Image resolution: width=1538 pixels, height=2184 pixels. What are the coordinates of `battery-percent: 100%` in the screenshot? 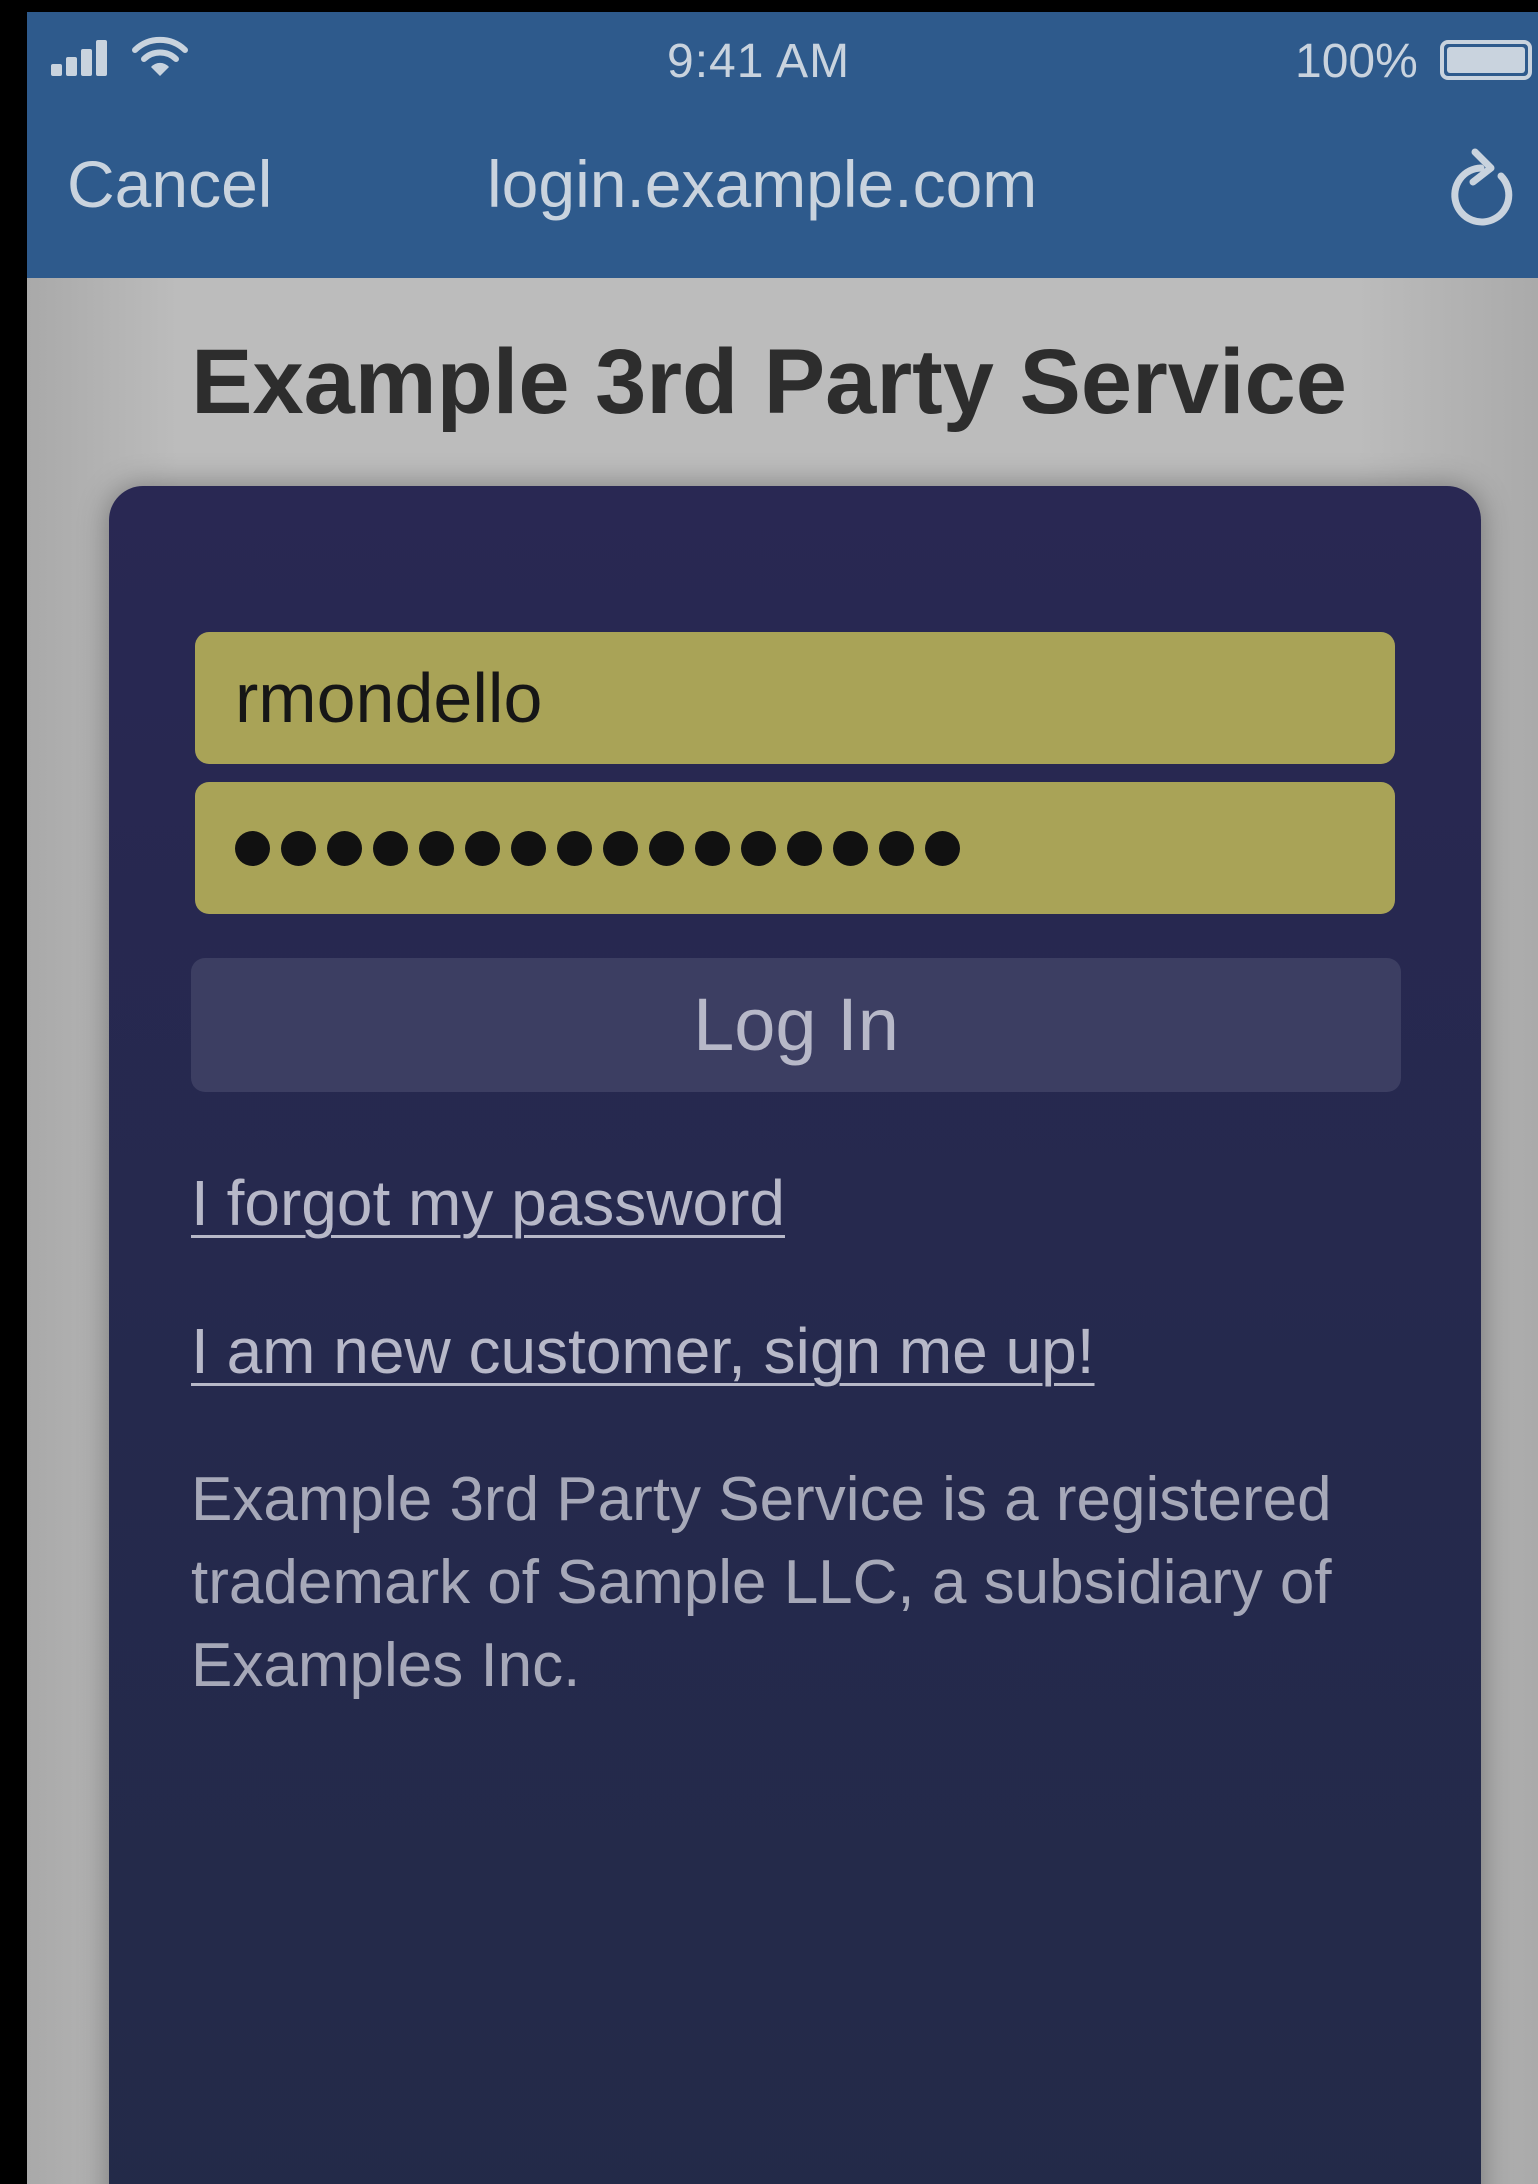 It's located at (1356, 61).